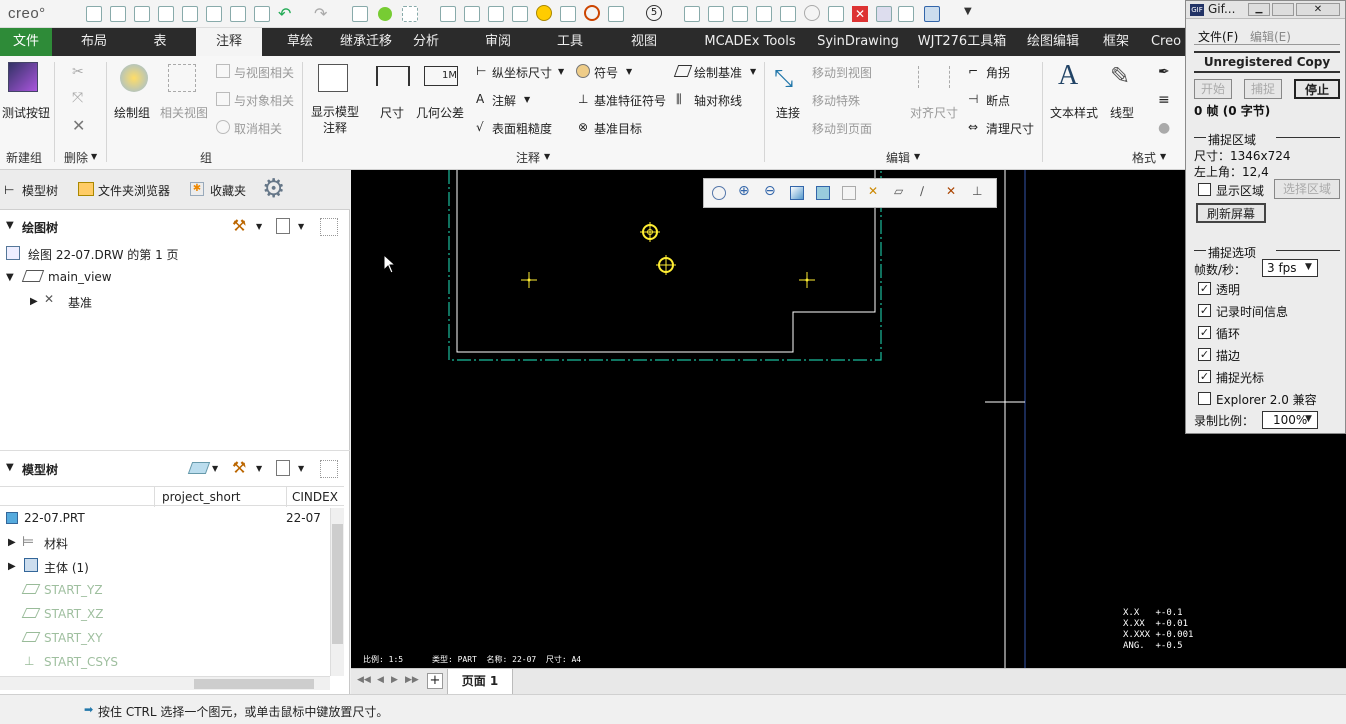 The width and height of the screenshot is (1346, 724). I want to click on menu-edit: 编辑(E), so click(1270, 36).